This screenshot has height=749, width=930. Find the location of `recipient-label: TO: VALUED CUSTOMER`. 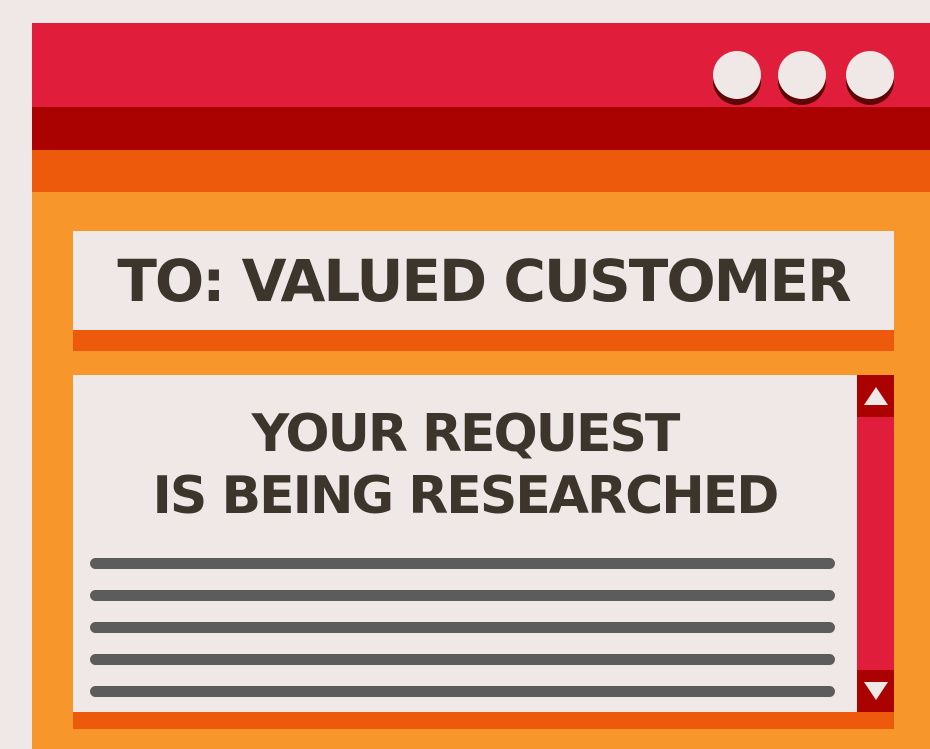

recipient-label: TO: VALUED CUSTOMER is located at coordinates (484, 280).